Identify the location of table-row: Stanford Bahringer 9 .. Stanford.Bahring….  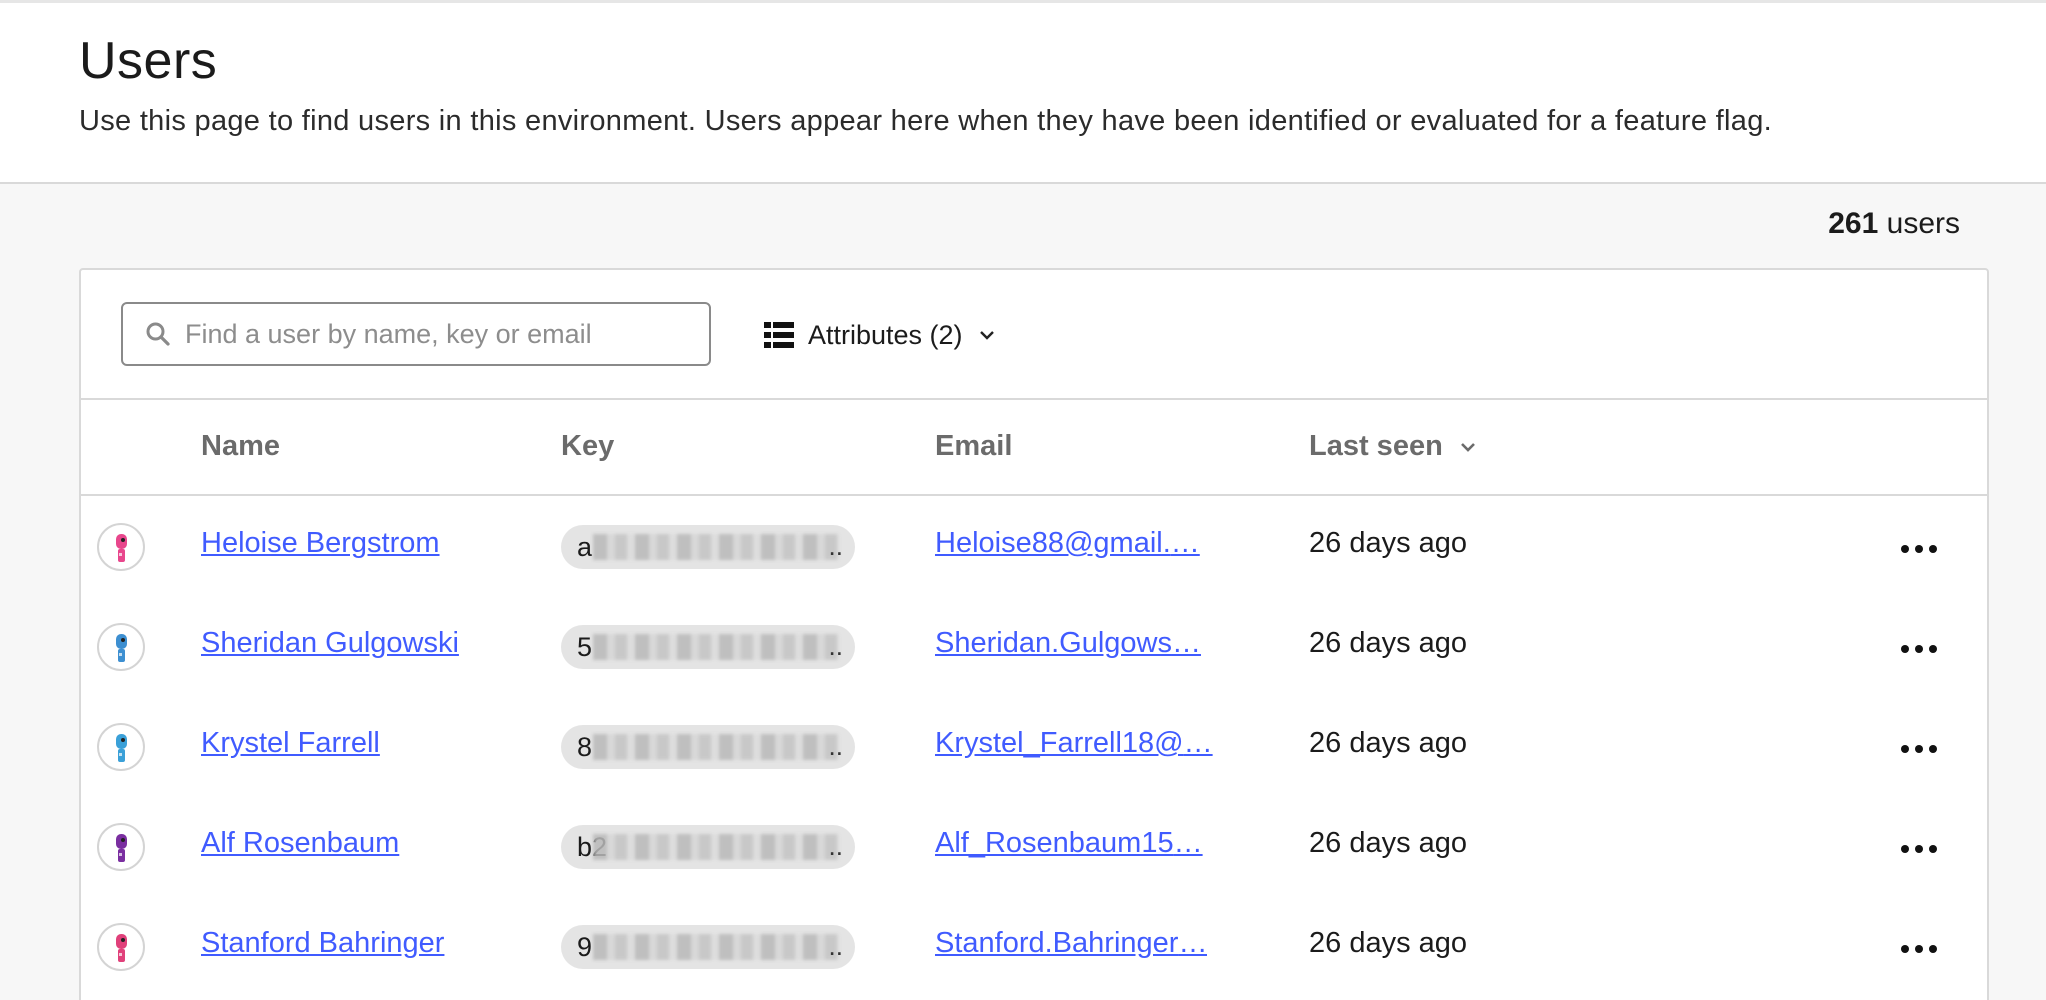
(1034, 946).